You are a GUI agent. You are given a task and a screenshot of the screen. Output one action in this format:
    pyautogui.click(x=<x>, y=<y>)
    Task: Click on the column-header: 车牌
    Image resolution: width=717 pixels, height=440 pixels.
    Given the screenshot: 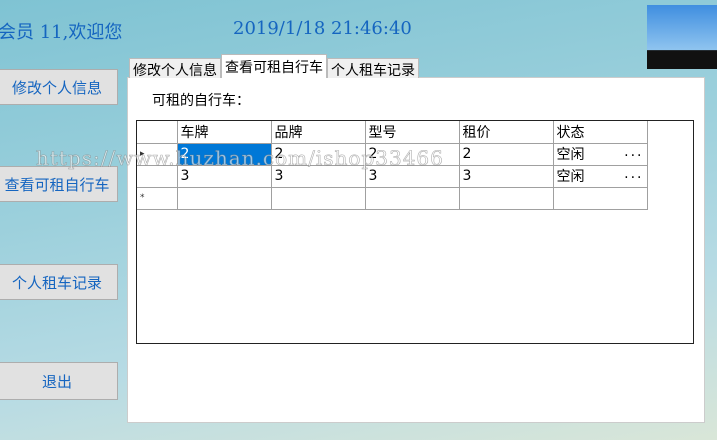 What is the action you would take?
    pyautogui.click(x=224, y=132)
    